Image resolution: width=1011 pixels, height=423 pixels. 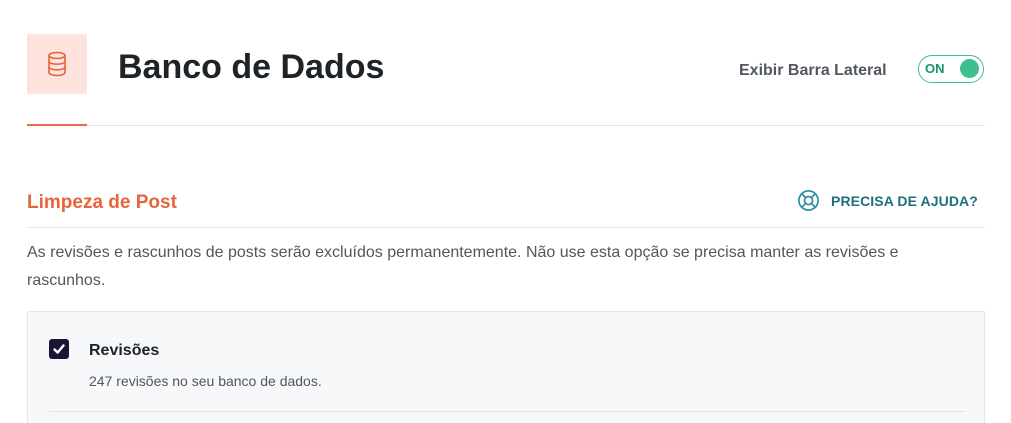 I want to click on database-icon, so click(x=57, y=64).